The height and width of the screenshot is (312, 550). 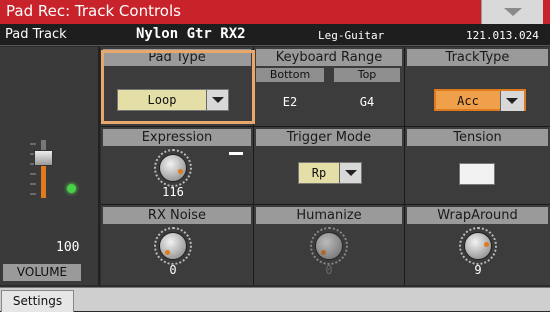 What do you see at coordinates (178, 87) in the screenshot?
I see `selection-highlight` at bounding box center [178, 87].